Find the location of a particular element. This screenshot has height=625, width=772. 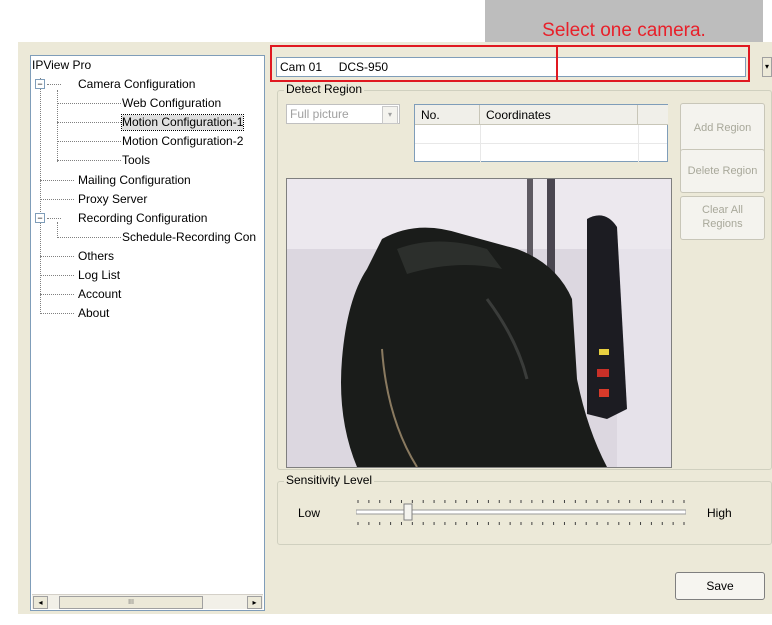

detect-region-label: Detect Region is located at coordinates (324, 89).